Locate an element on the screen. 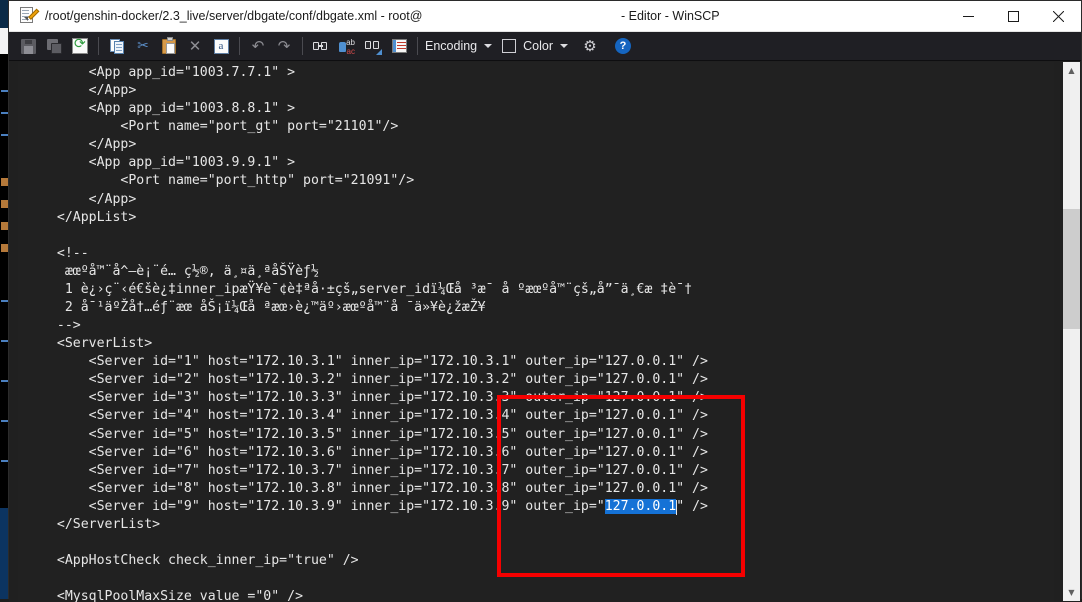 Image resolution: width=1082 pixels, height=602 pixels. undo-arrow-icon: ↶ is located at coordinates (258, 45).